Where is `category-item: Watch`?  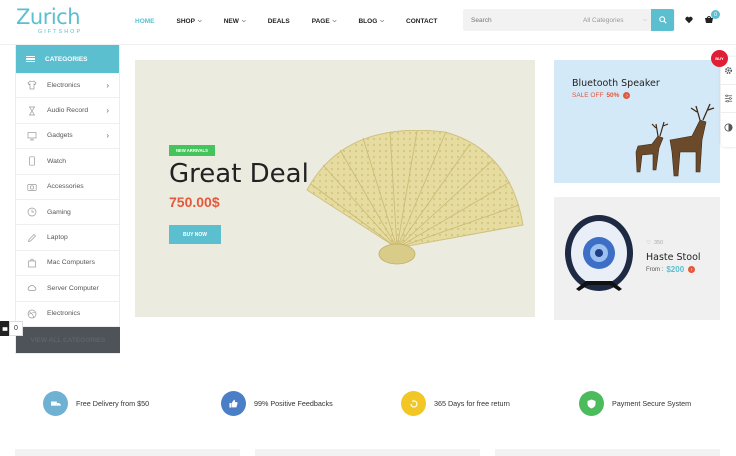
category-item: Watch is located at coordinates (67, 162).